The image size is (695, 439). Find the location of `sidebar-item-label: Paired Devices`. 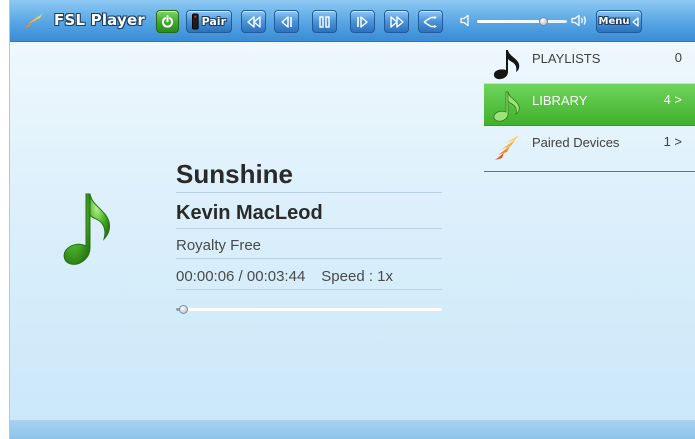

sidebar-item-label: Paired Devices is located at coordinates (576, 142).